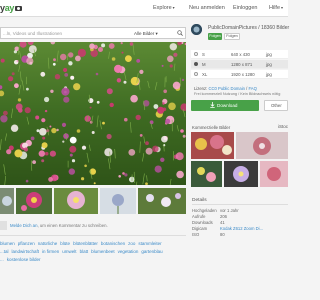 This screenshot has width=320, height=300. I want to click on other-label: Other, so click(276, 105).